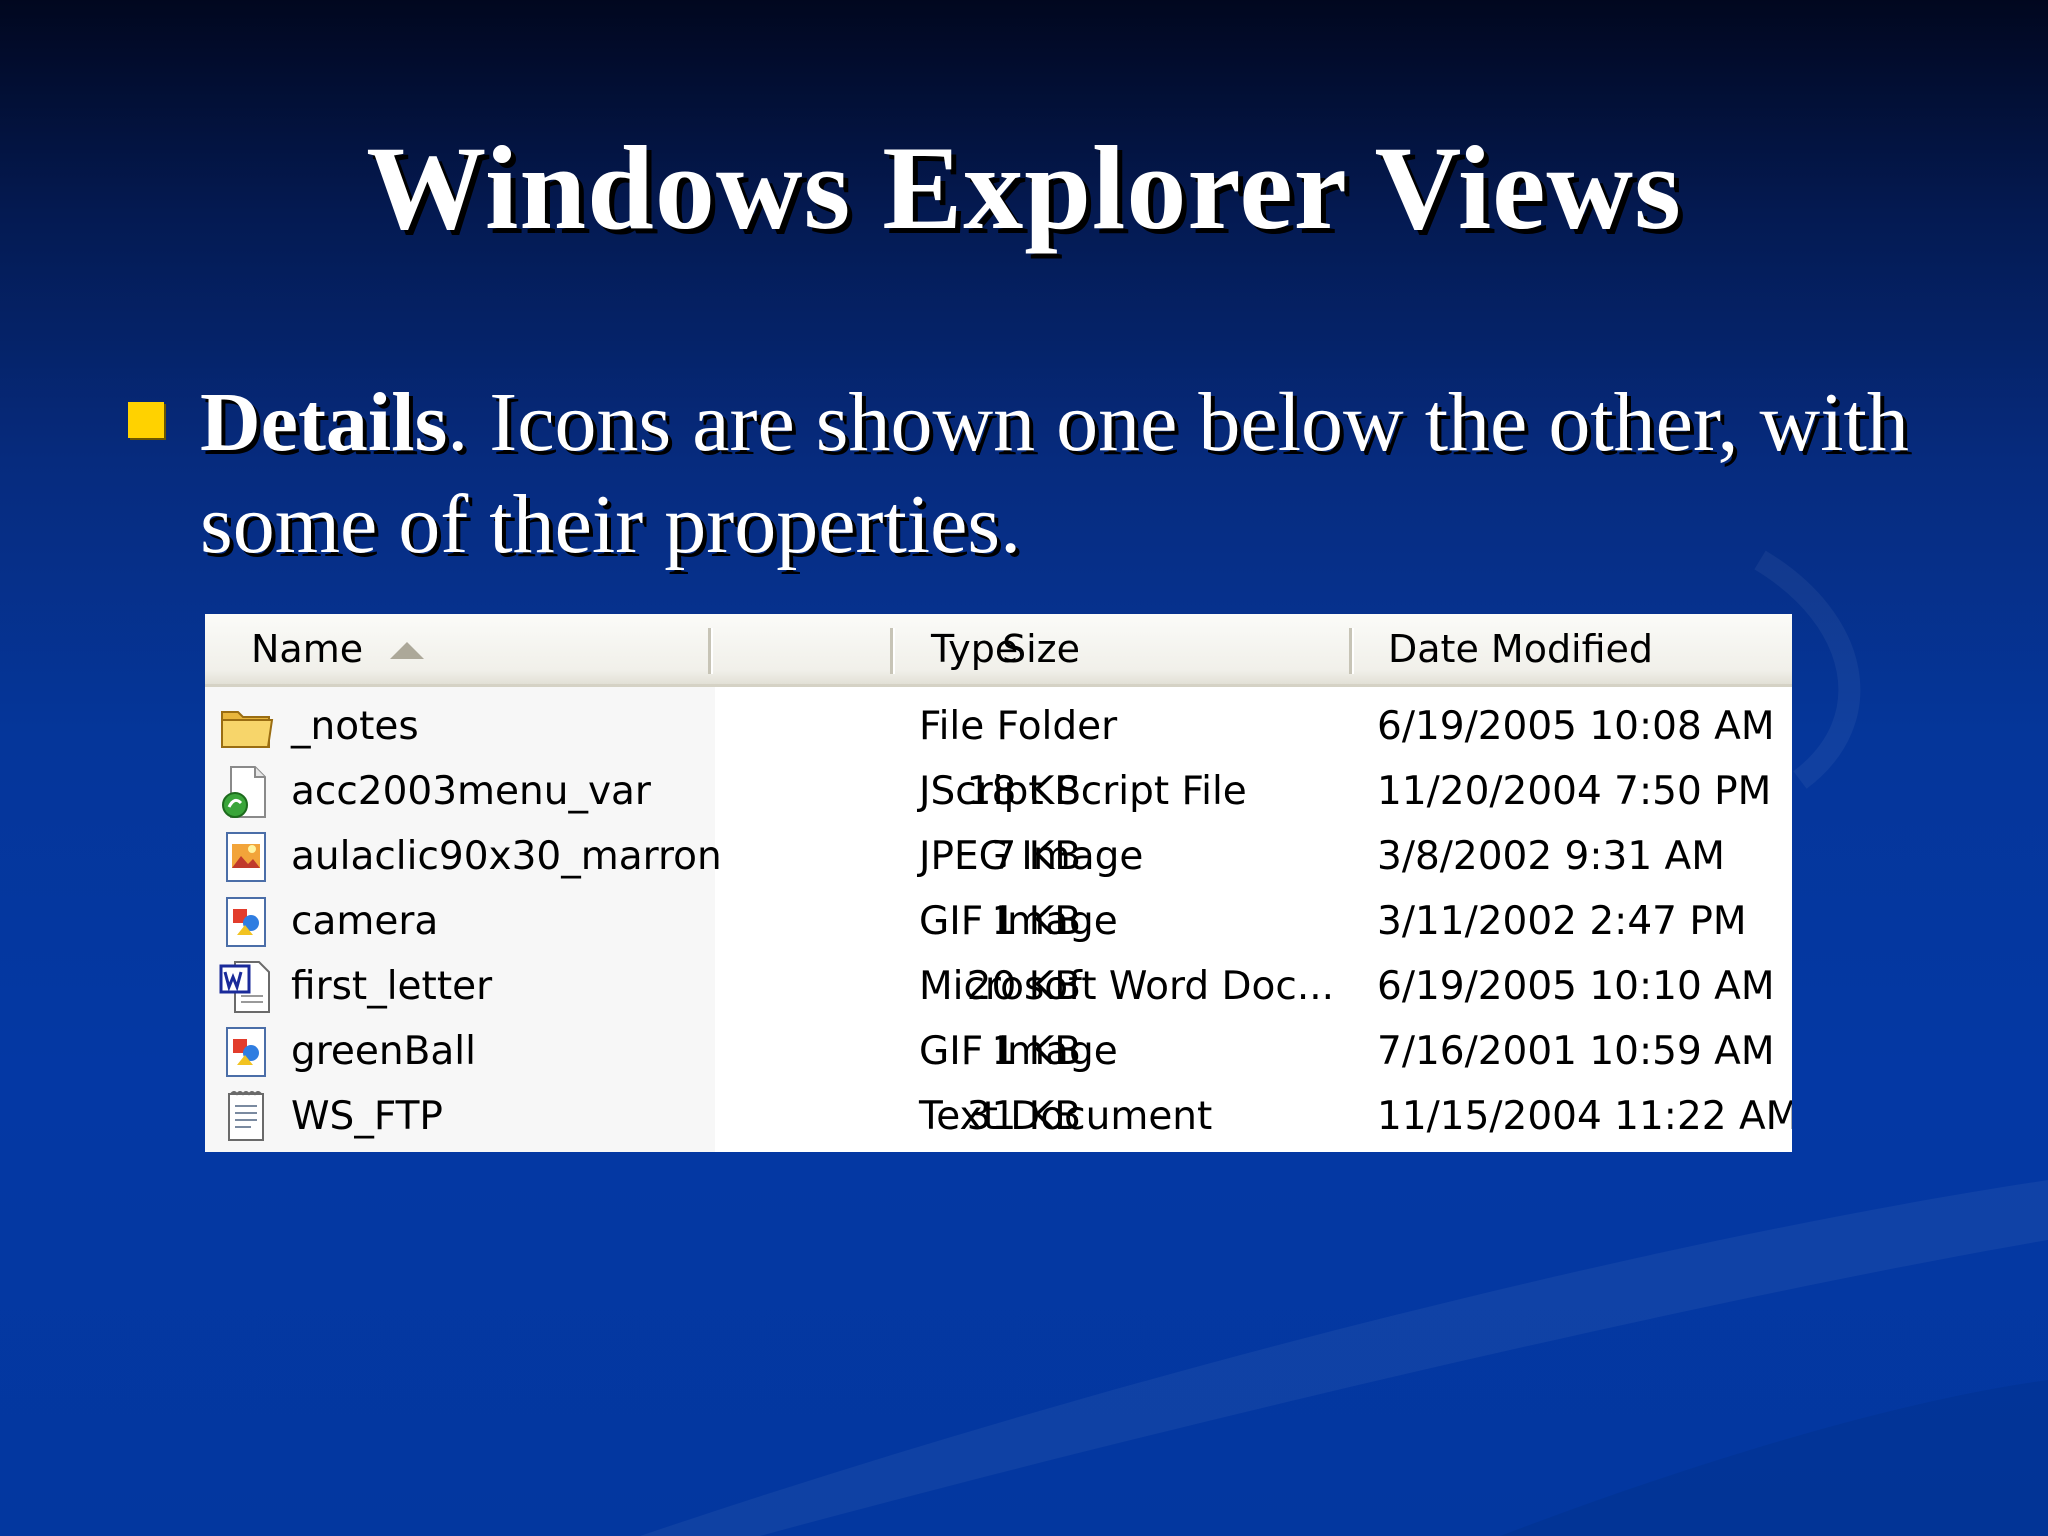  I want to click on text-document-icon, so click(246, 1116).